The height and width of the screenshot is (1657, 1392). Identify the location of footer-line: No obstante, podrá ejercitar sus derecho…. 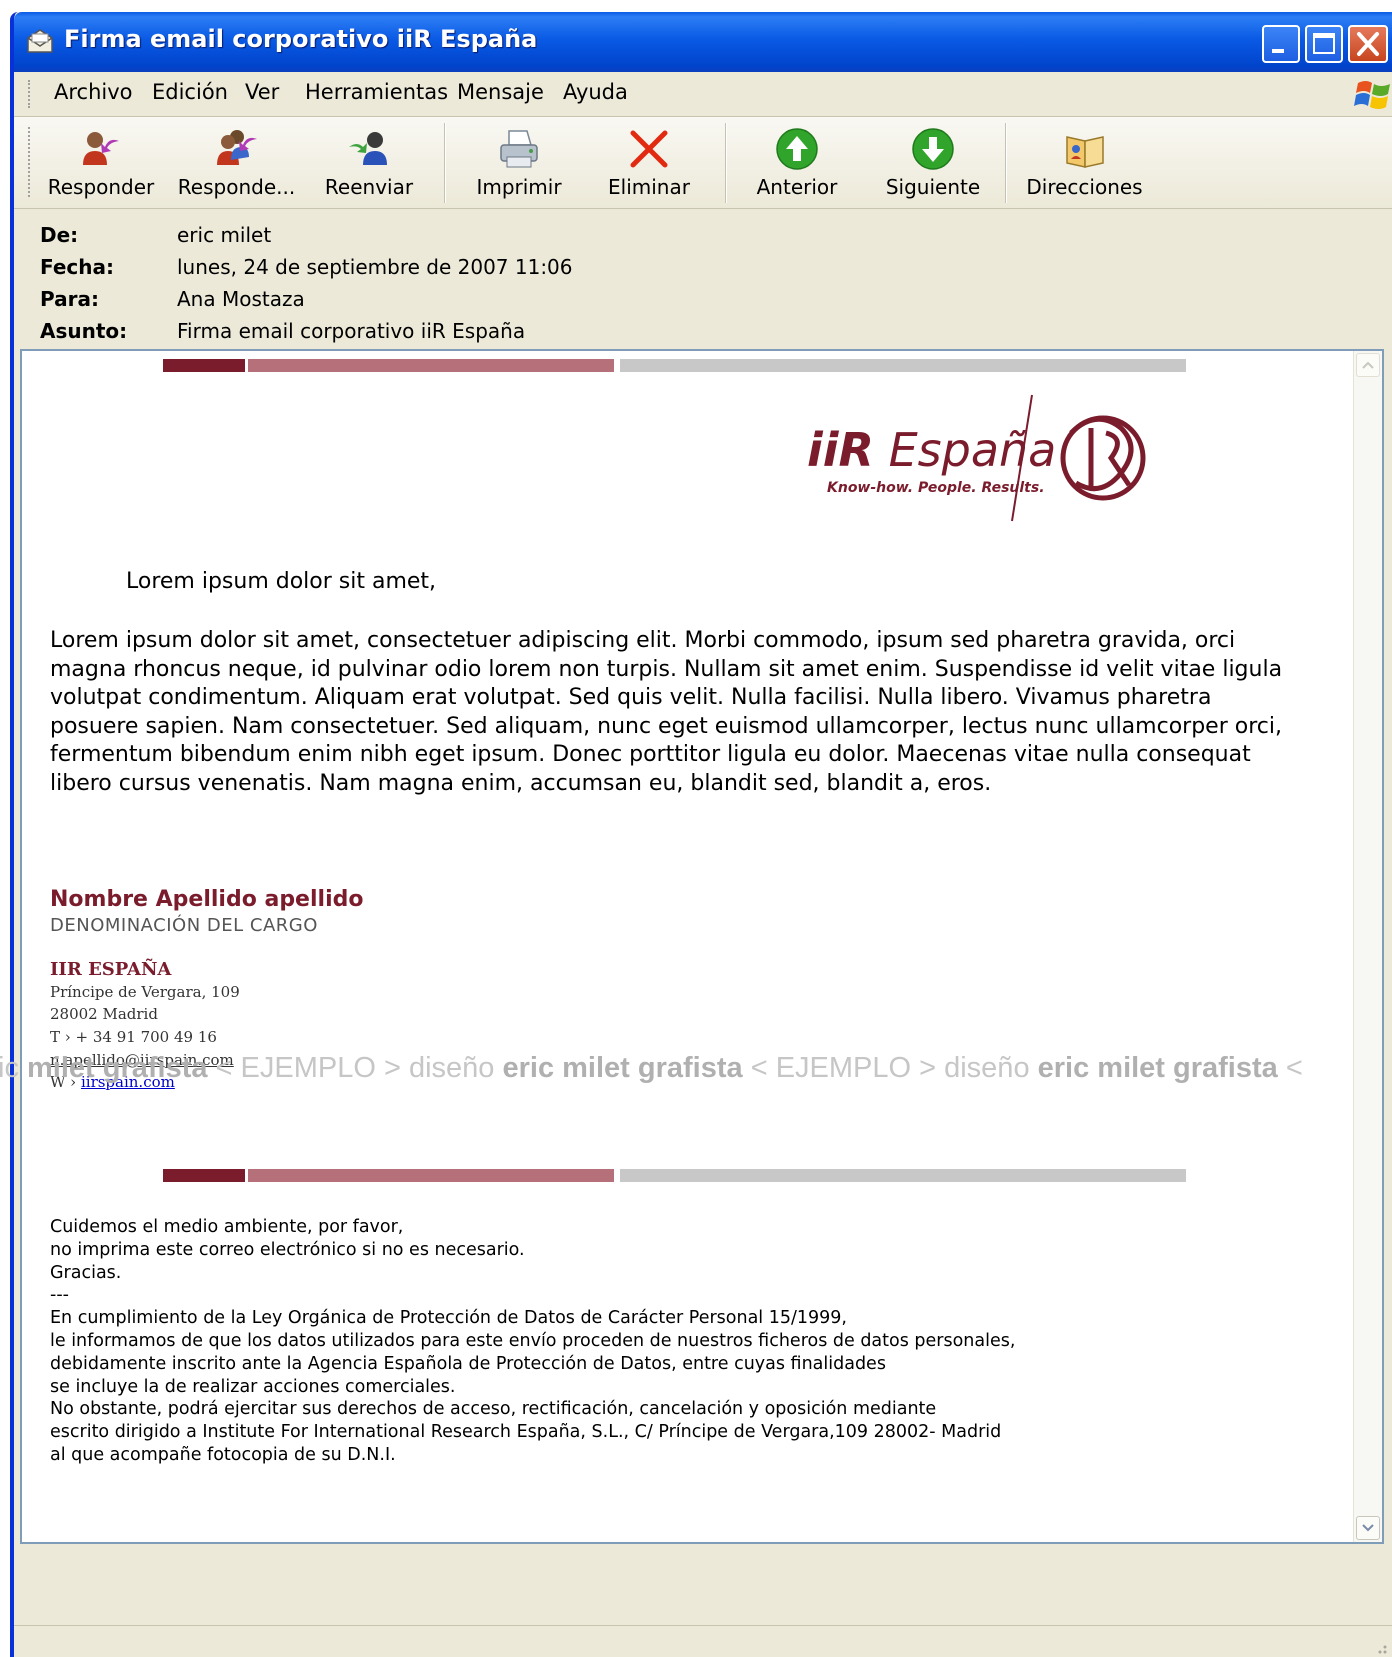
(493, 1409).